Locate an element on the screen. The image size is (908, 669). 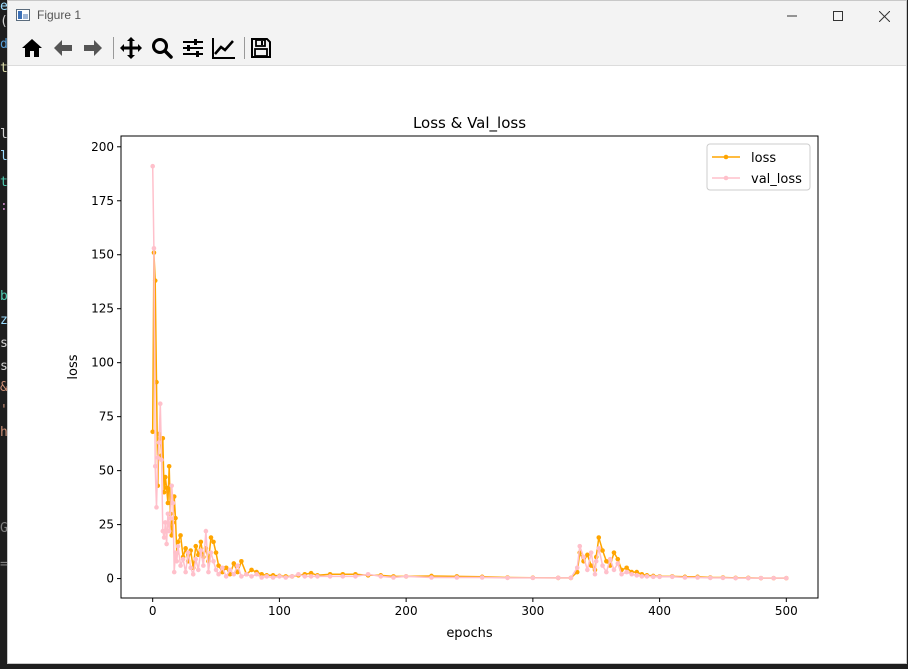
close-icon is located at coordinates (884, 16).